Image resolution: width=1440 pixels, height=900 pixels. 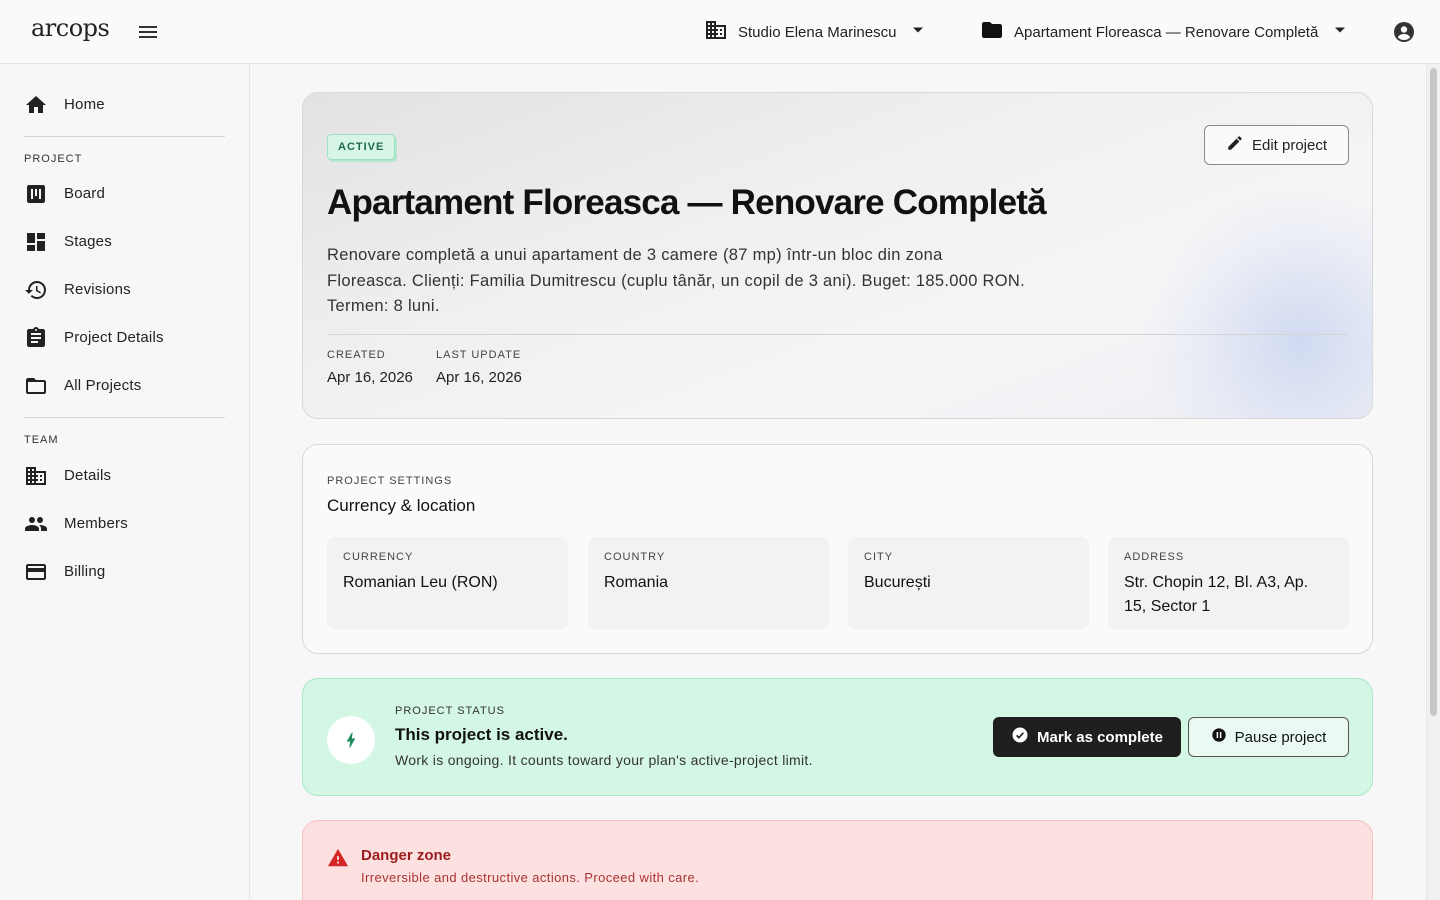 I want to click on sidebar-item-label: Board, so click(x=85, y=193).